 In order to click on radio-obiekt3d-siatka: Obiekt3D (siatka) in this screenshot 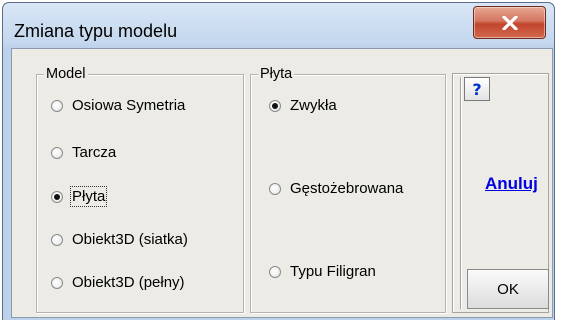, I will do `click(119, 239)`.